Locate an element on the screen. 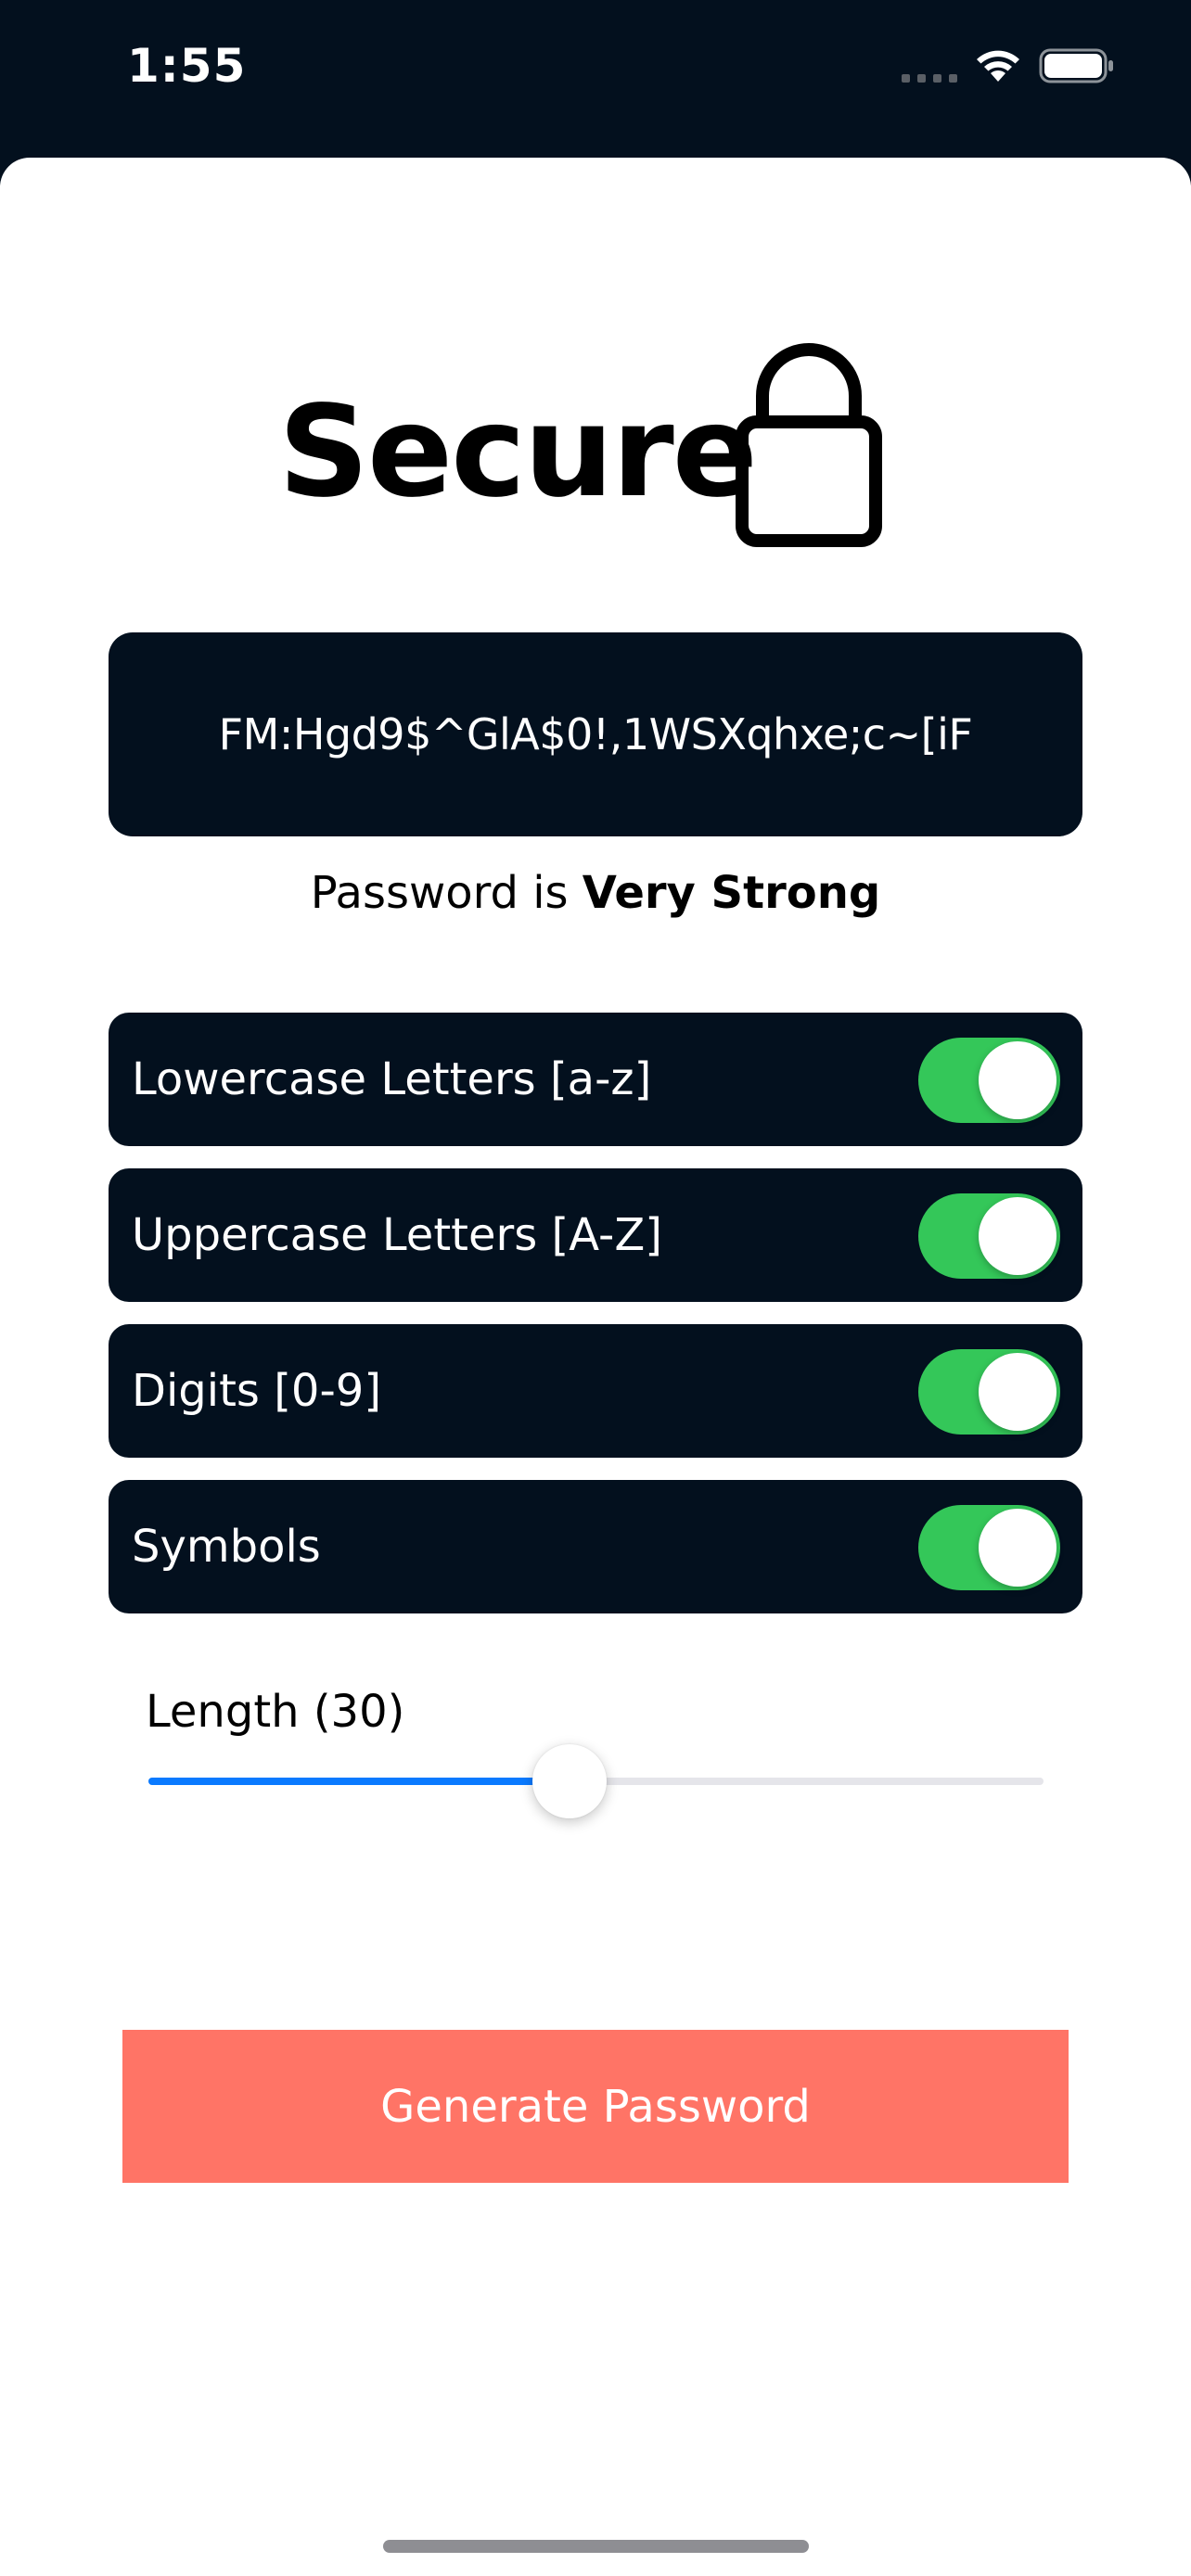  lock-icon is located at coordinates (809, 445).